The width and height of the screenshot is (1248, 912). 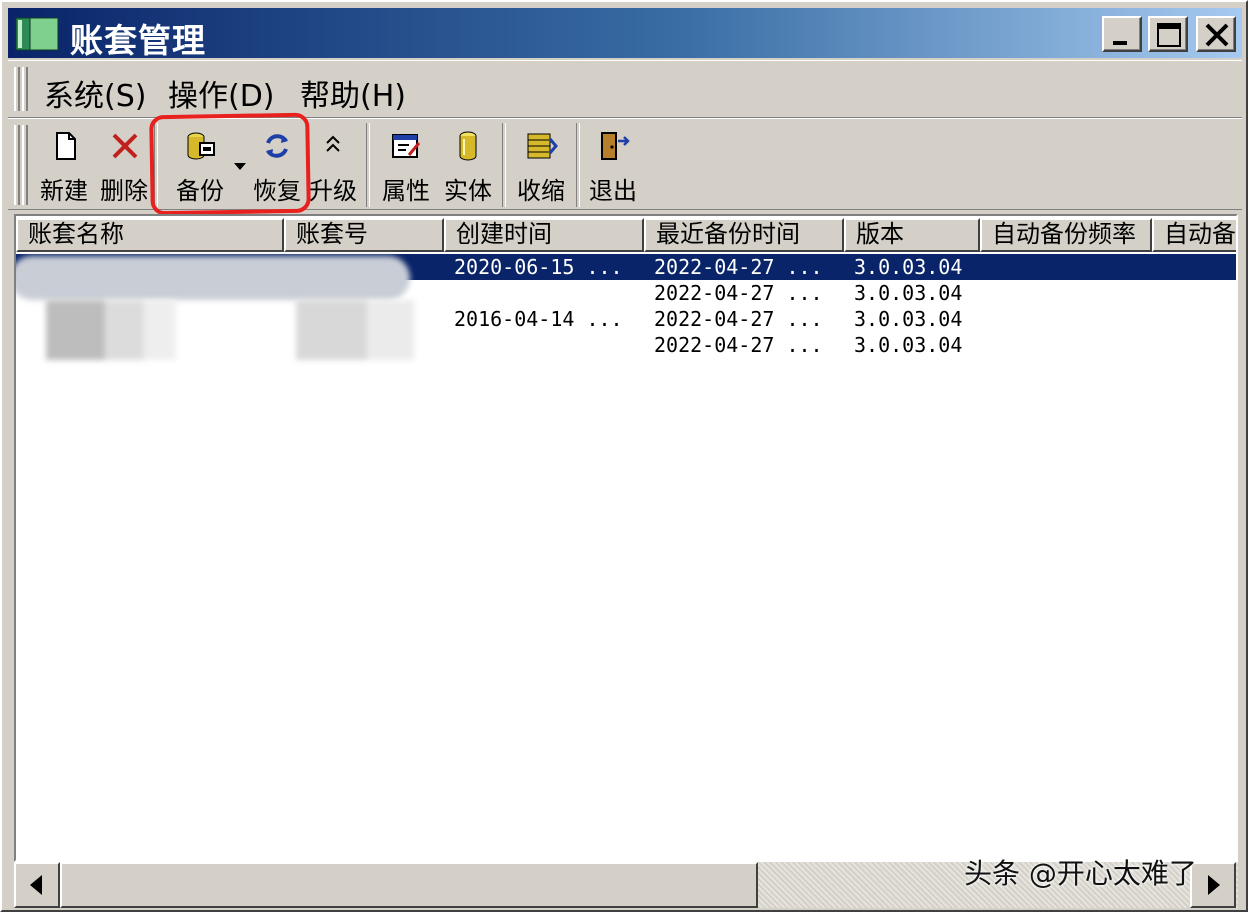 I want to click on menubar-grip, so click(x=17, y=89).